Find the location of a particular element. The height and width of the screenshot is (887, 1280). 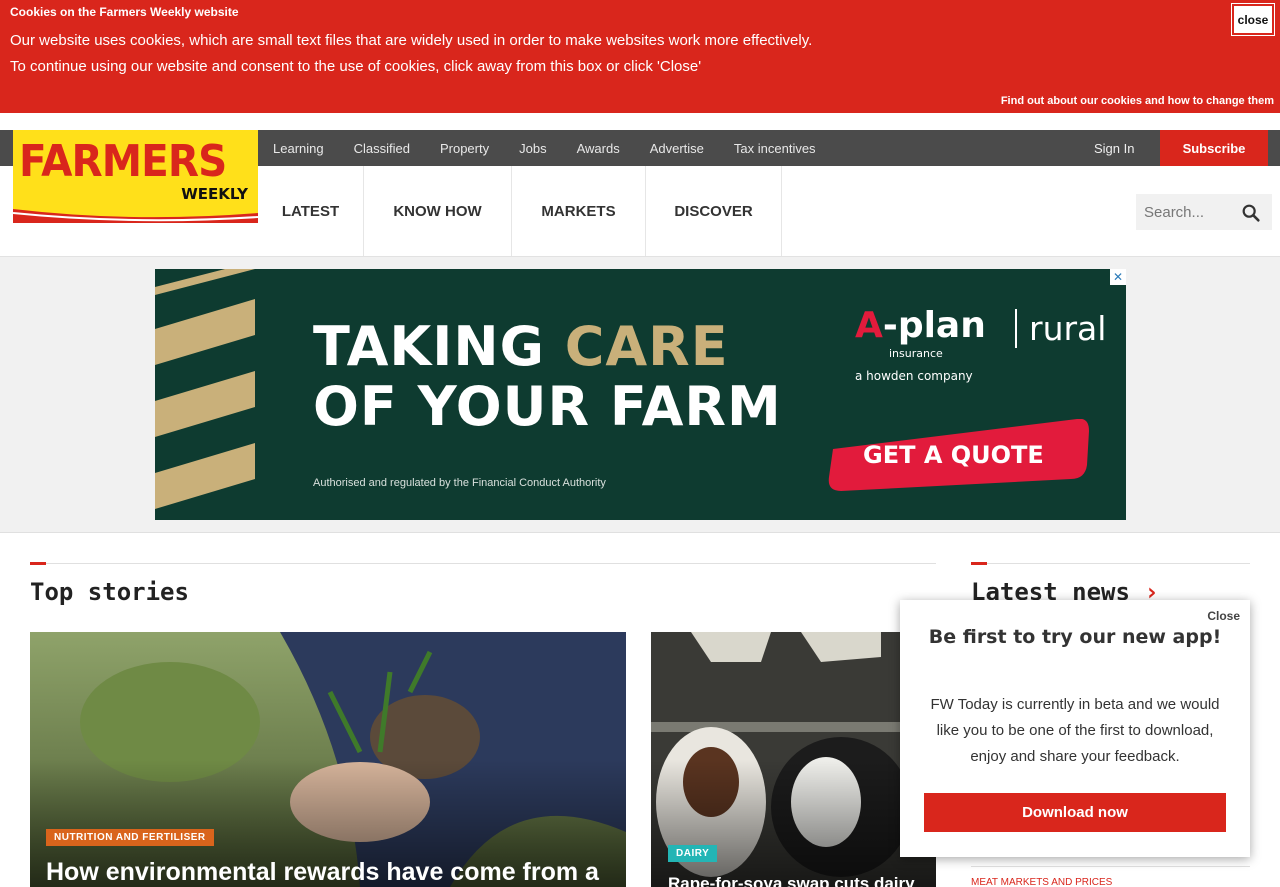

ad-brand-howden: a howden company is located at coordinates (914, 376).